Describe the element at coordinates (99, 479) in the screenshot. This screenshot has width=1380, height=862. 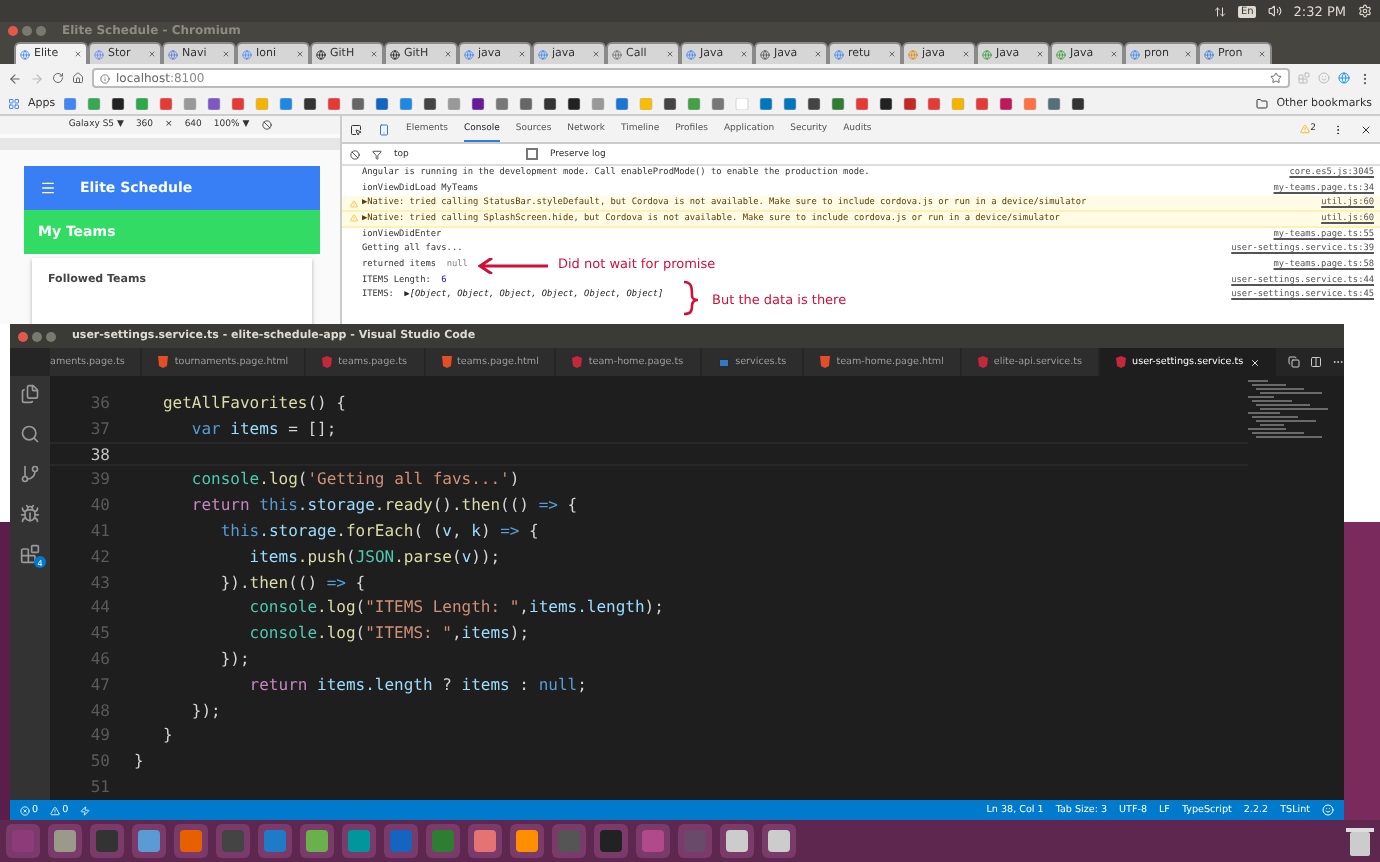
I see `line-number: 39` at that location.